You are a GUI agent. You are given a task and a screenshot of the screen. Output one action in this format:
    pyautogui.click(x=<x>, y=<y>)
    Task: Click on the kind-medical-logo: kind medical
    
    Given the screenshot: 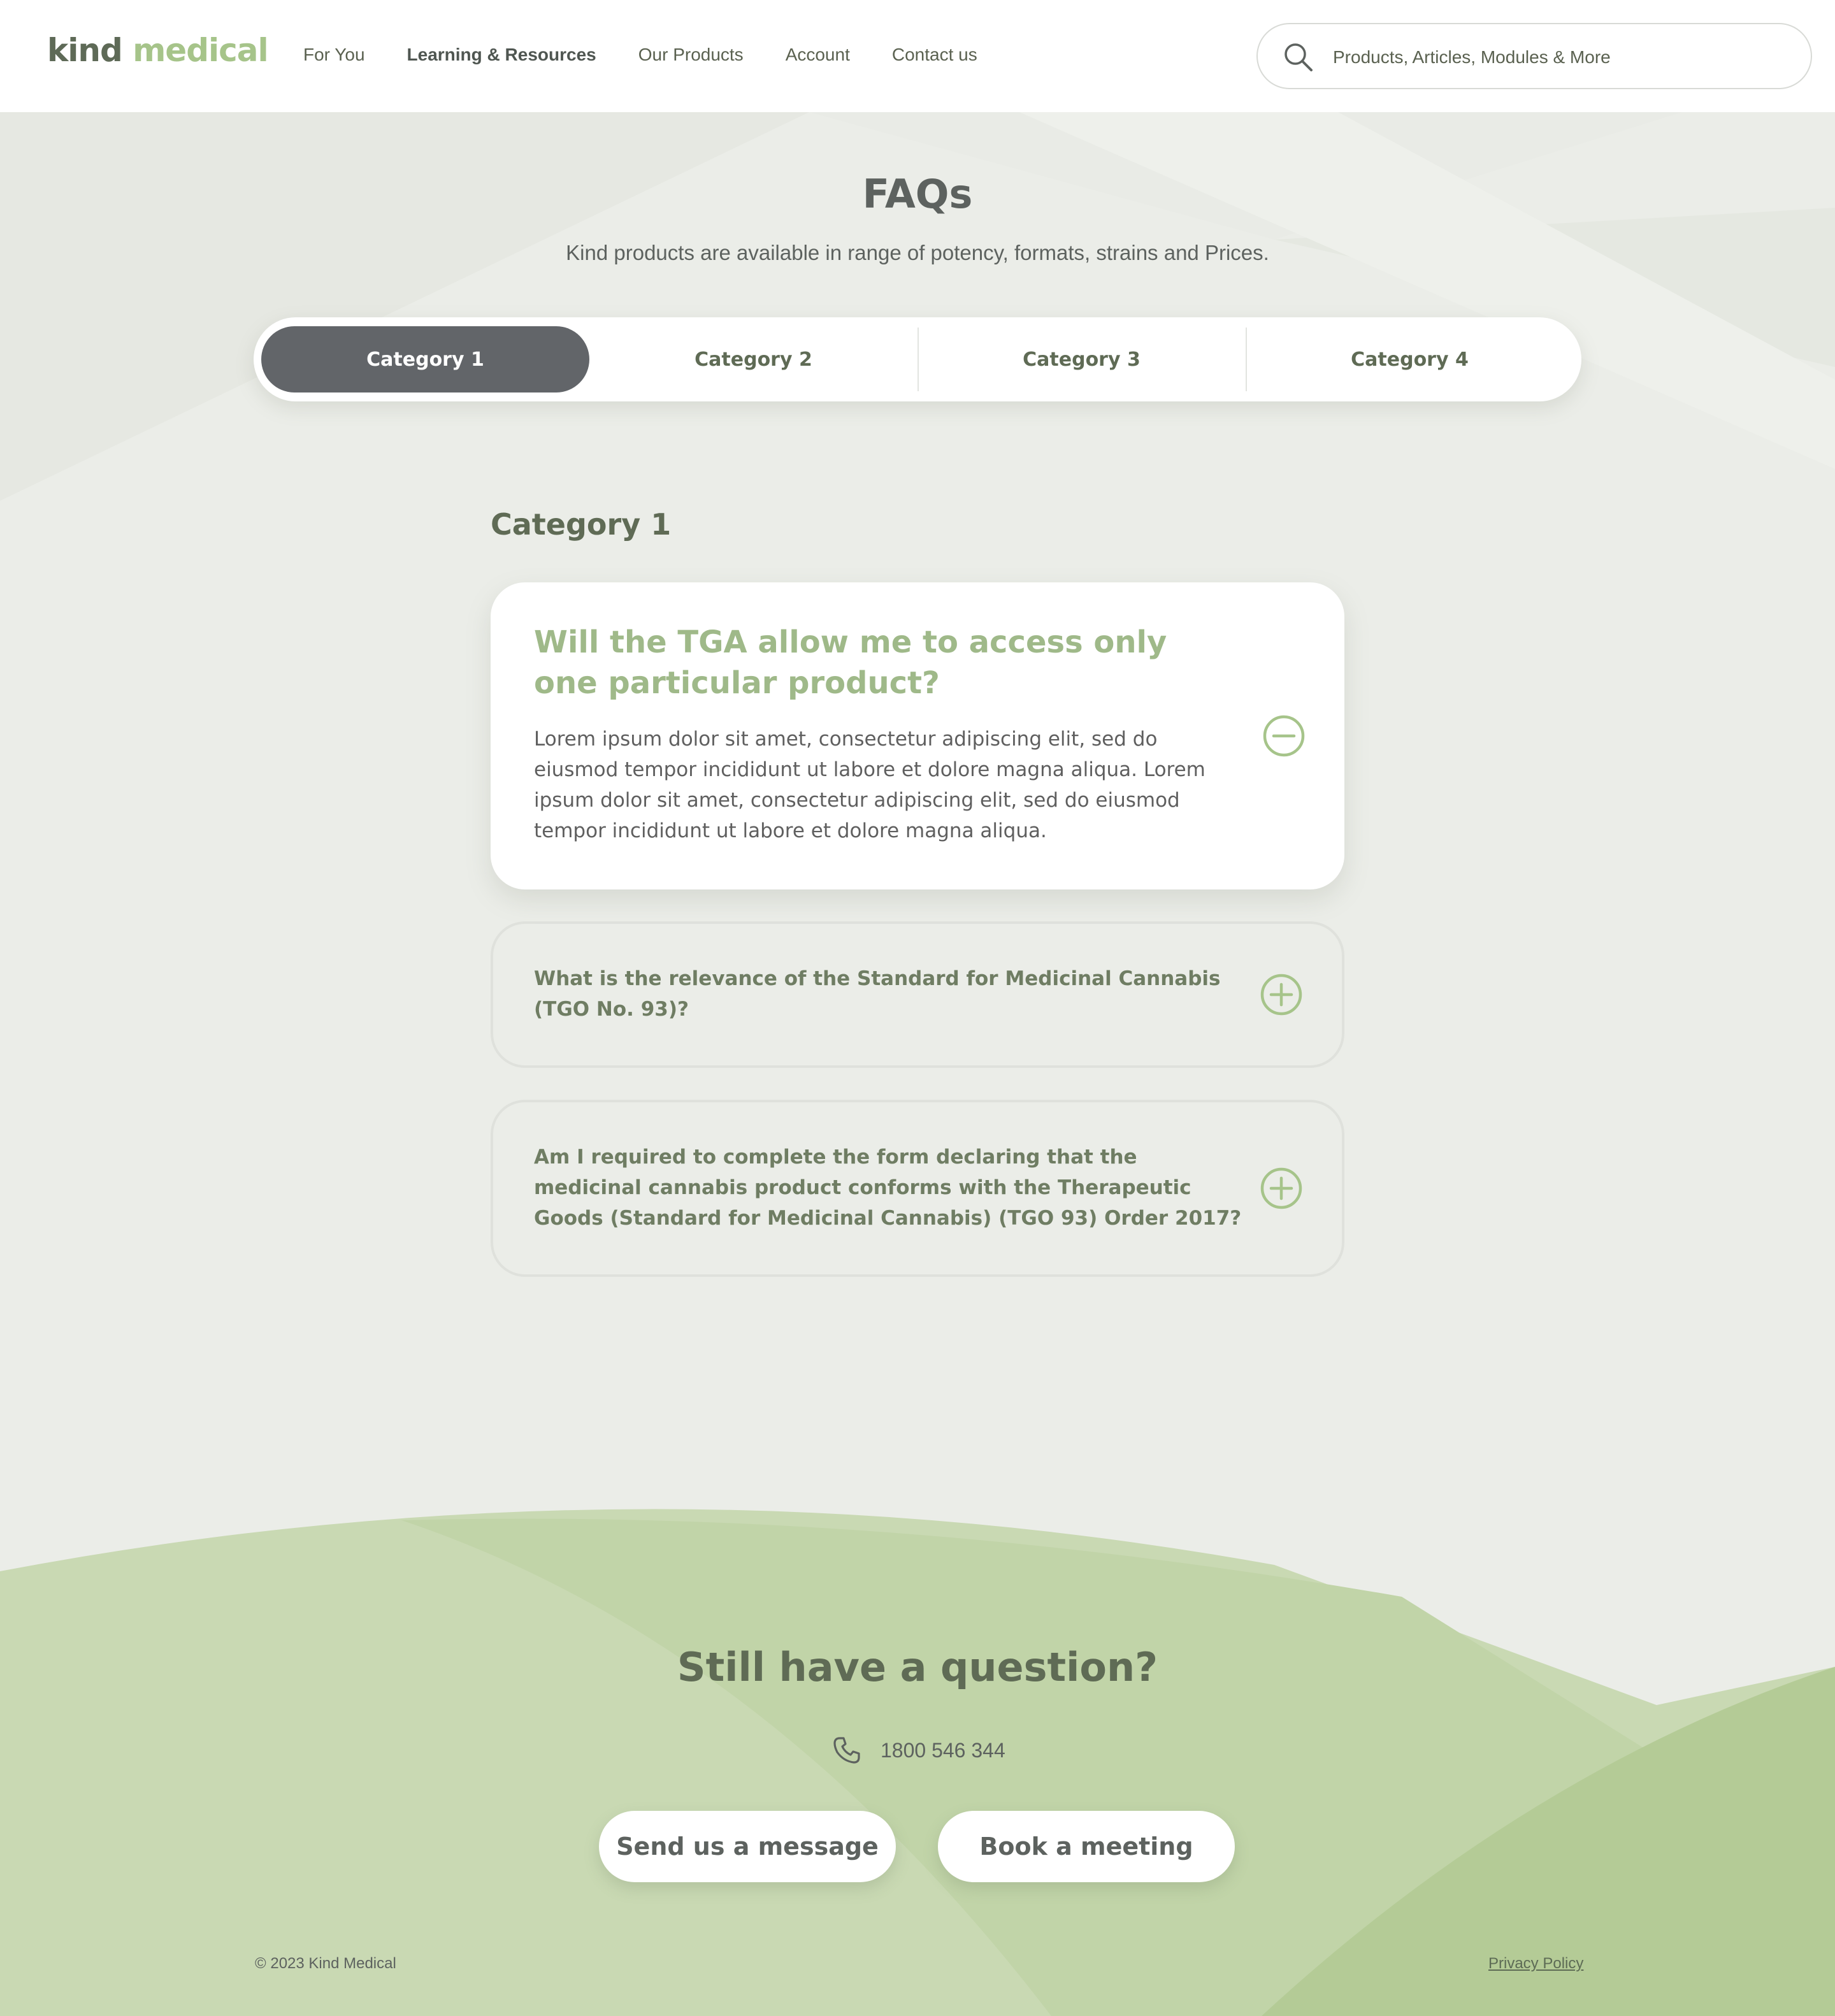 What is the action you would take?
    pyautogui.click(x=158, y=50)
    